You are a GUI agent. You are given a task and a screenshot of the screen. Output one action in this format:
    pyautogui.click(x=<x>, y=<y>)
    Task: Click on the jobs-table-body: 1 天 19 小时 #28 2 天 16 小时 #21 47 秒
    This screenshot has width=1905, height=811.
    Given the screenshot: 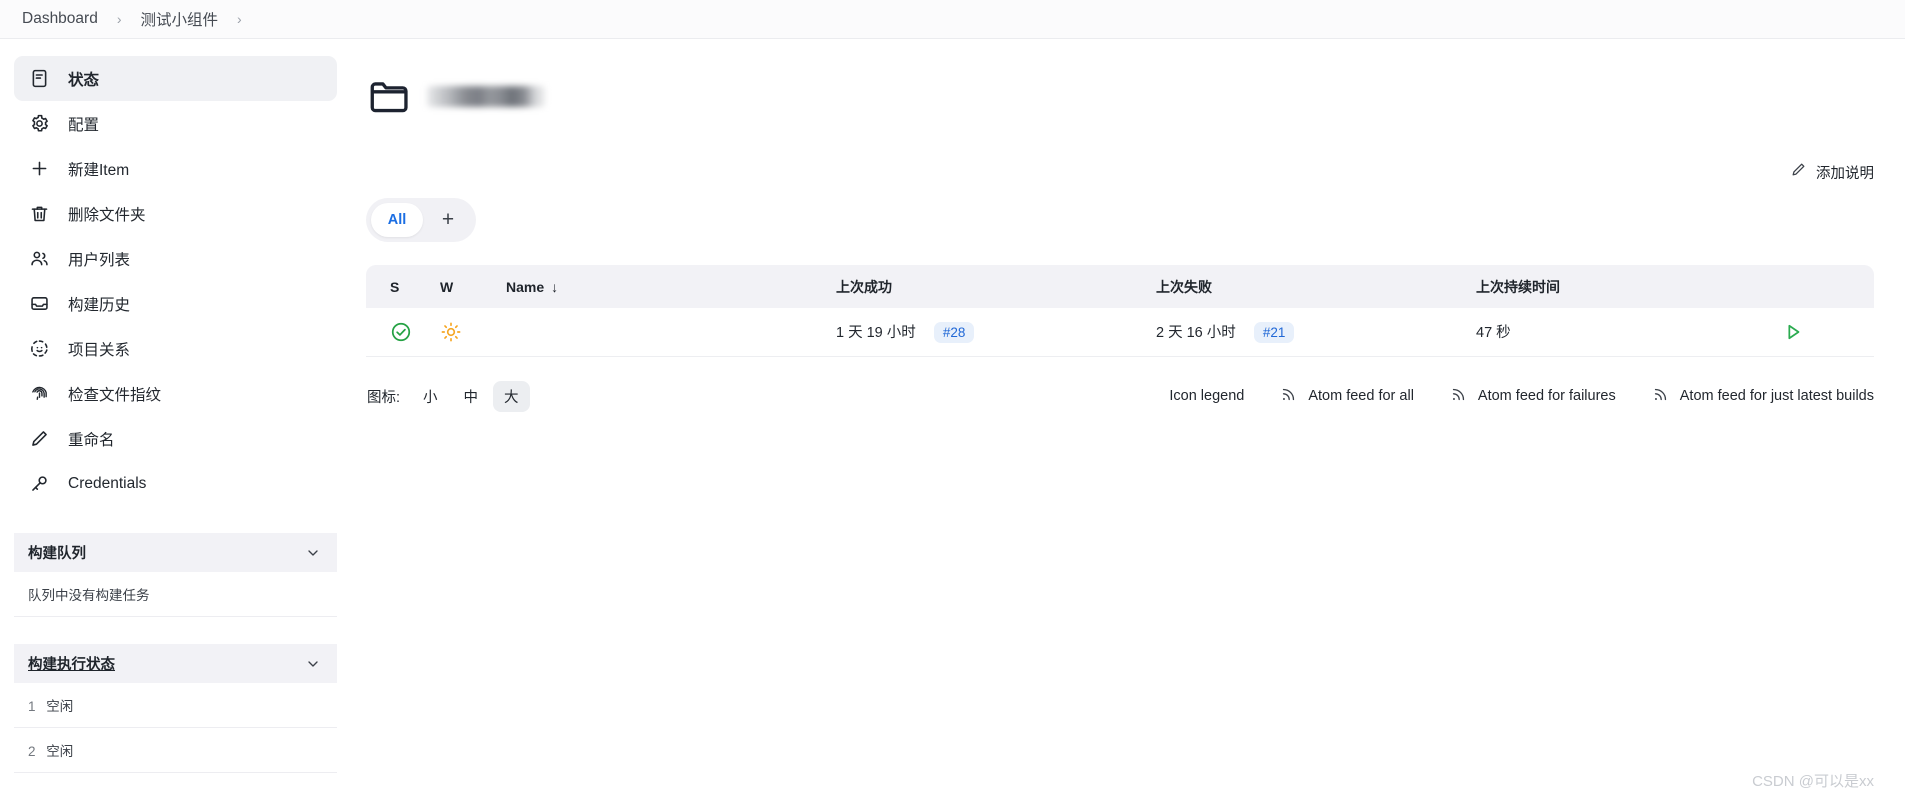 What is the action you would take?
    pyautogui.click(x=1120, y=332)
    